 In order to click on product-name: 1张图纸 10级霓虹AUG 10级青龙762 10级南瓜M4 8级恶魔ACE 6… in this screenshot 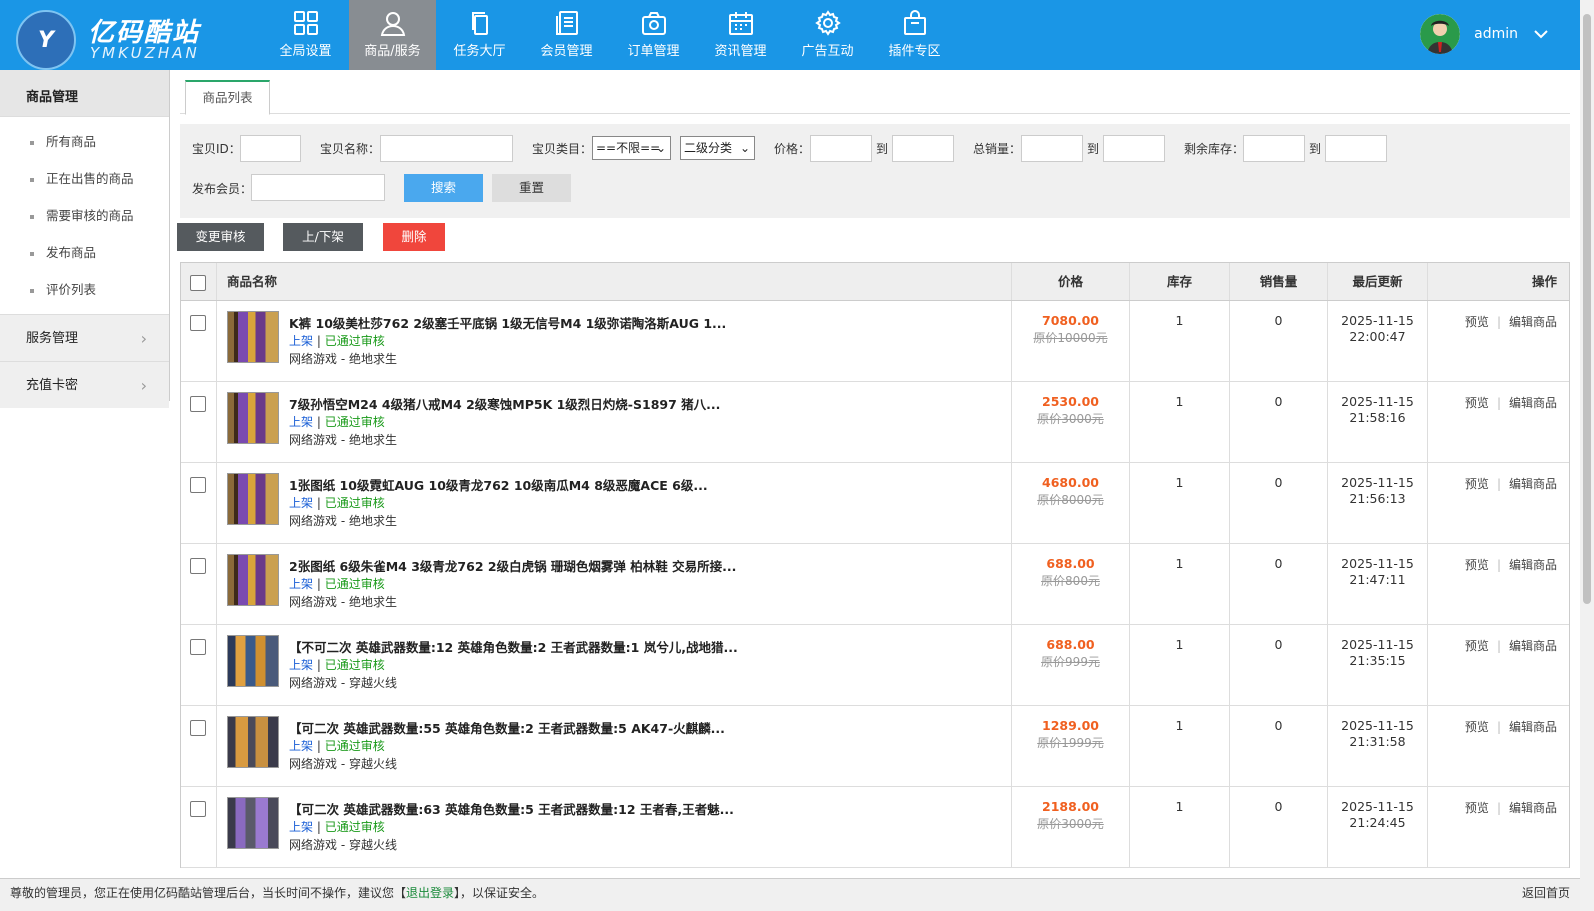, I will do `click(498, 484)`.